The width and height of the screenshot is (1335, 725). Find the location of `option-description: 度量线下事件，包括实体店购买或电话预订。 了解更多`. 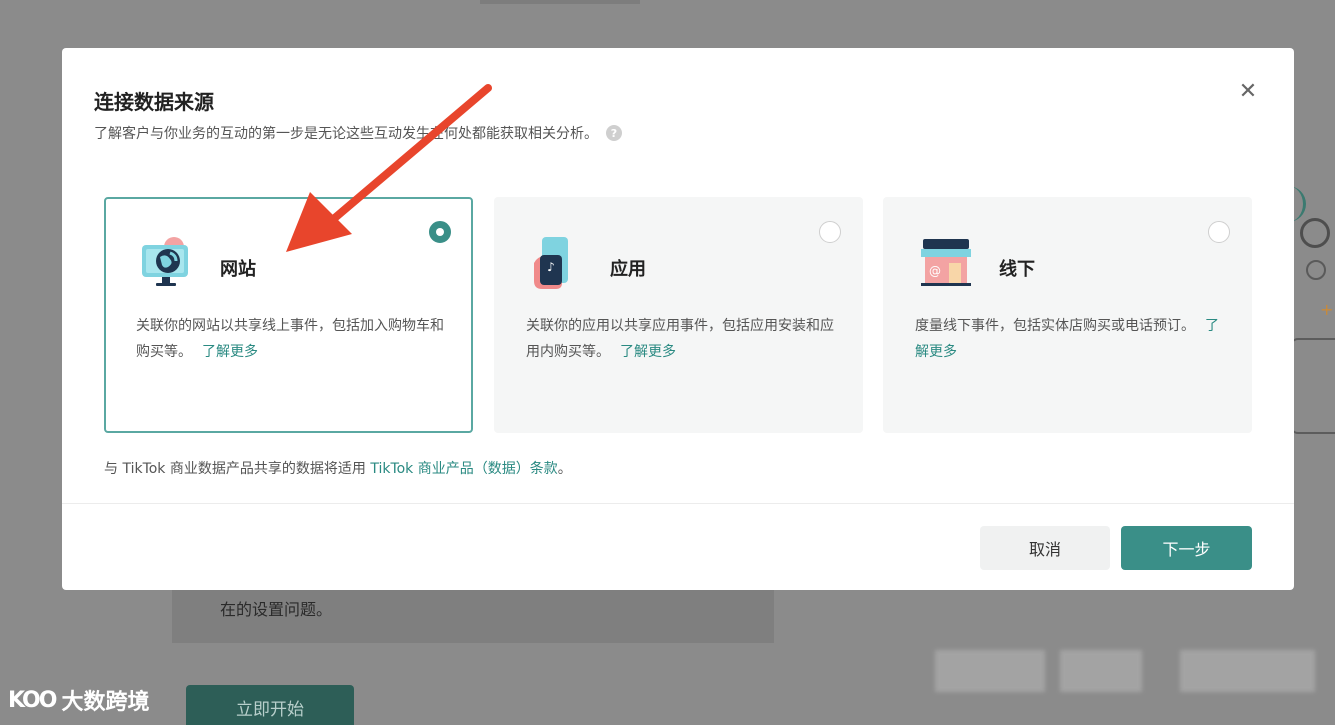

option-description: 度量线下事件，包括实体店购买或电话预订。 了解更多 is located at coordinates (1072, 339).